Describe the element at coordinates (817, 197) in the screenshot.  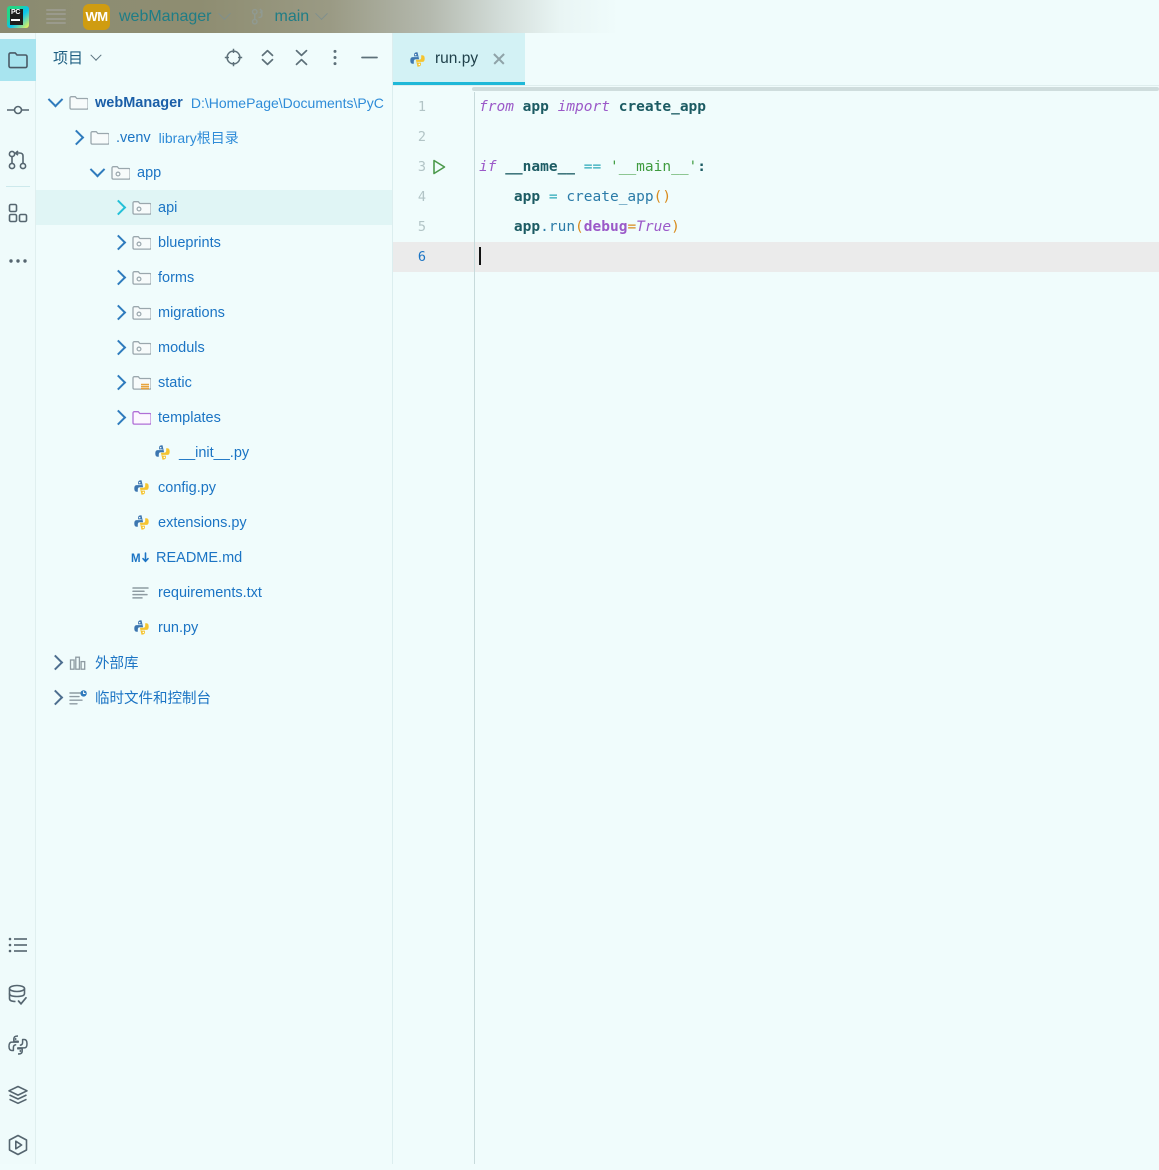
I see `code-line-4: app = create_app()` at that location.